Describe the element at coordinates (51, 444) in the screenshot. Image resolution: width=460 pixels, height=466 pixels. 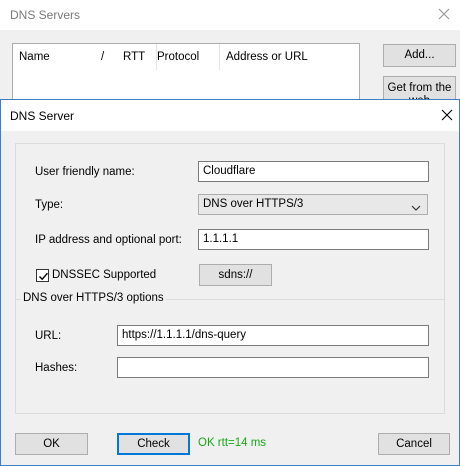
I see `ok-button: OK` at that location.